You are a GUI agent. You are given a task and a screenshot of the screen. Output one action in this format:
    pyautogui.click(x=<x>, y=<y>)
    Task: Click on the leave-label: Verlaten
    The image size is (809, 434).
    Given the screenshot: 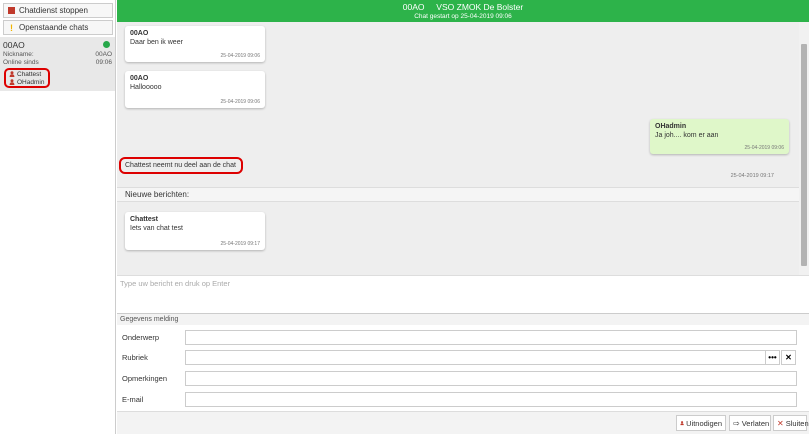 What is the action you would take?
    pyautogui.click(x=755, y=423)
    